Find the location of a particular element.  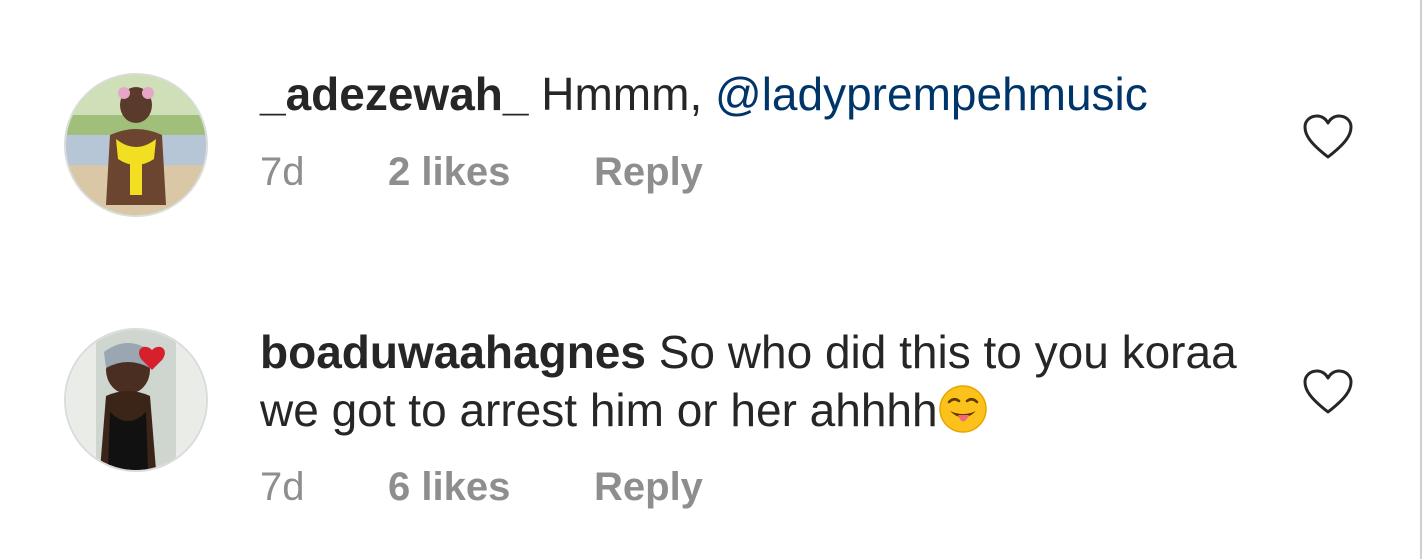

comment-meta: 7d 2 likes Reply is located at coordinates (481, 172).